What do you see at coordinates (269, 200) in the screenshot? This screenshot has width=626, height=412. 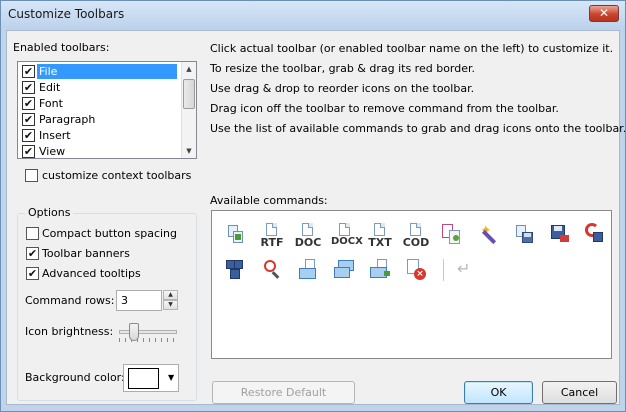 I see `available-commands-label: Available commands:` at bounding box center [269, 200].